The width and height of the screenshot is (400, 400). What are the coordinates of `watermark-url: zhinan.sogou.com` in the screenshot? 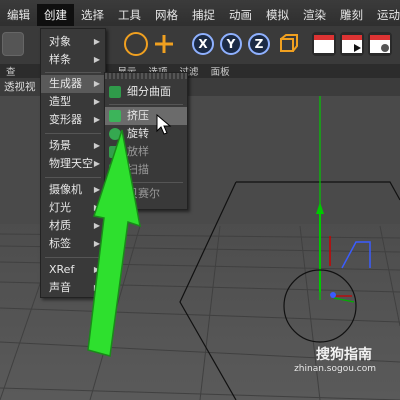 It's located at (335, 369).